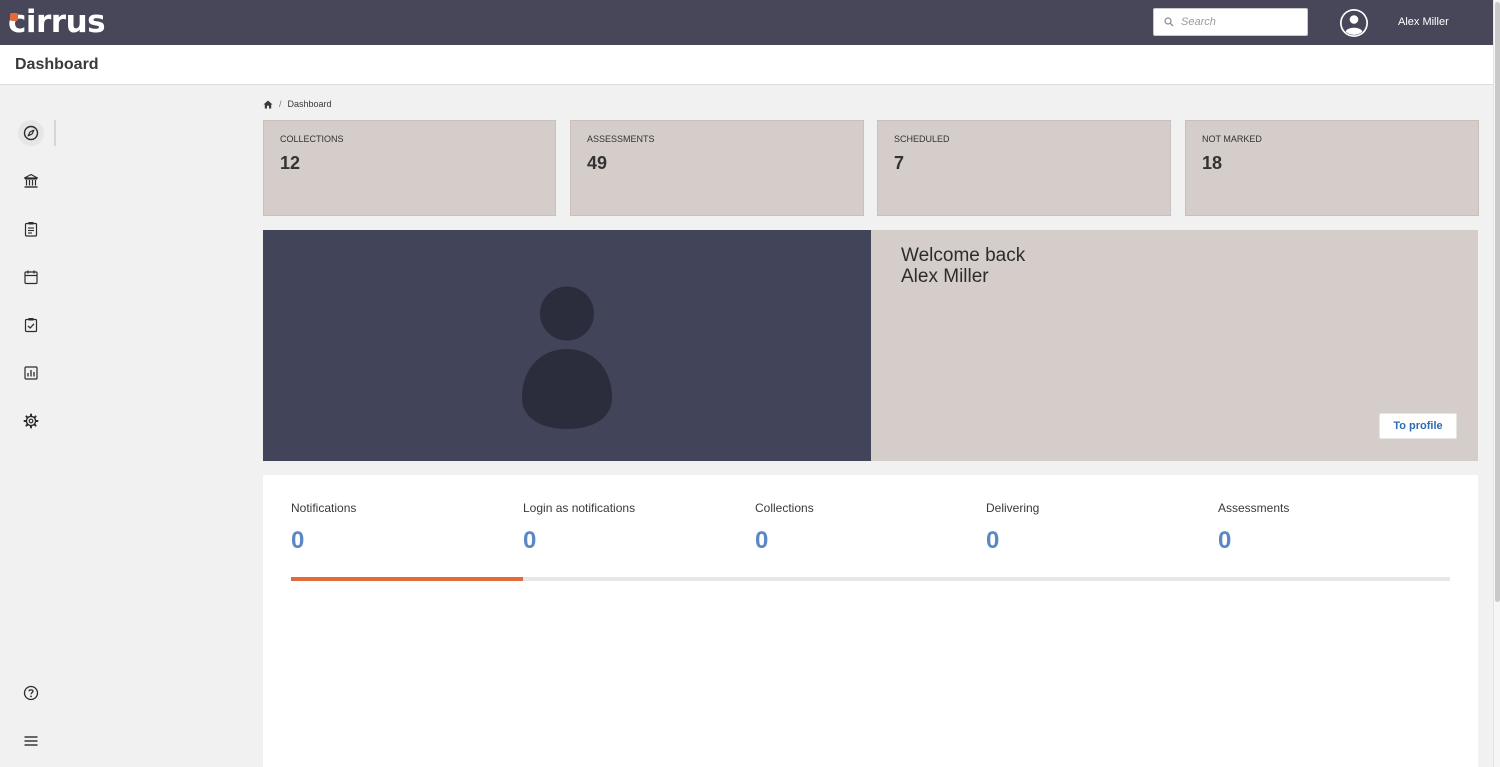  I want to click on help-icon, so click(31, 693).